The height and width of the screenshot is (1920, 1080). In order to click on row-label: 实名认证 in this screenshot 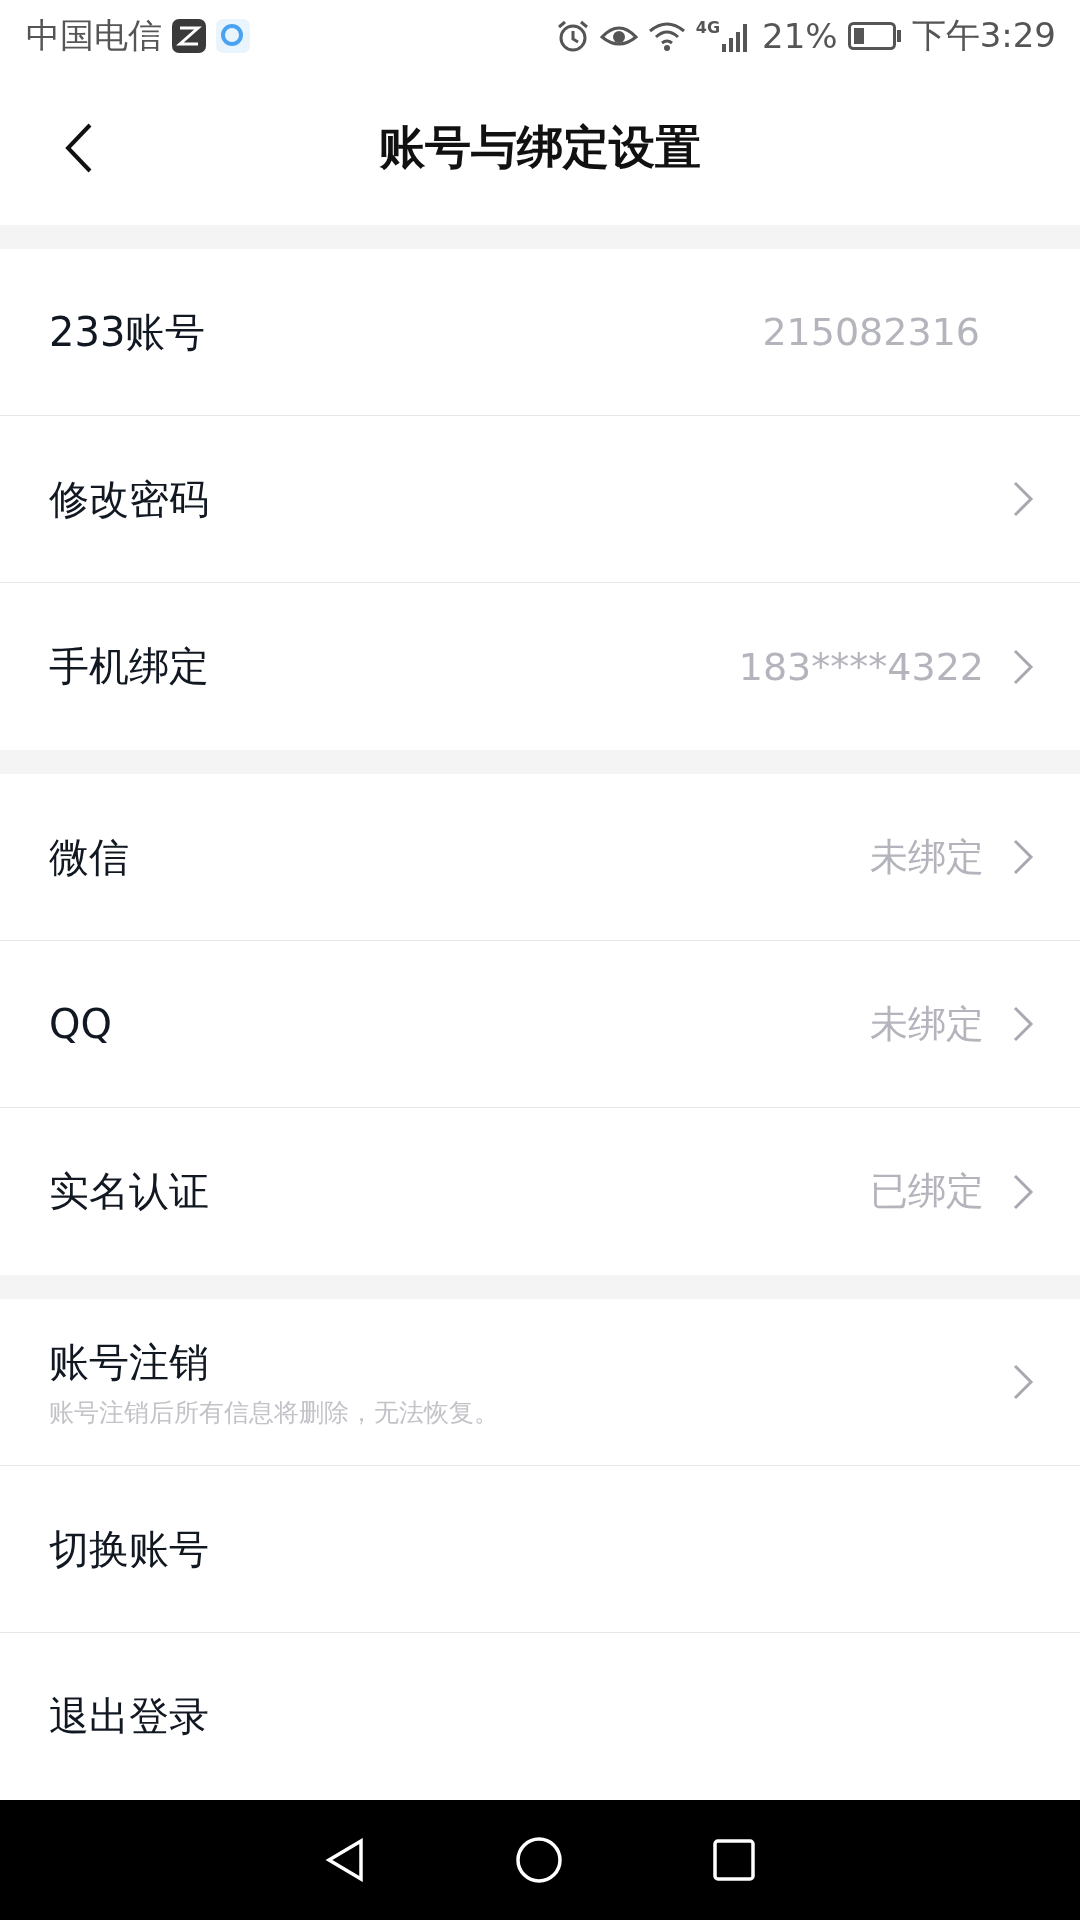, I will do `click(129, 1191)`.